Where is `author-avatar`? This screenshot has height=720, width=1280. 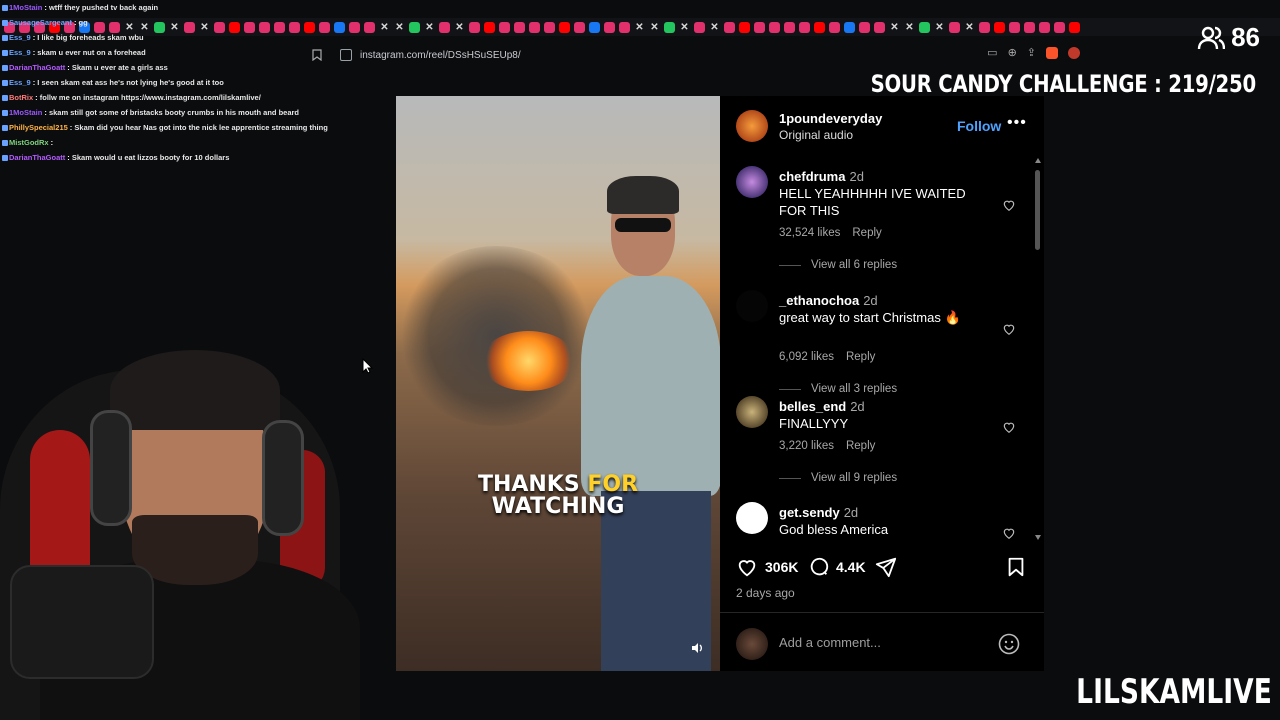 author-avatar is located at coordinates (752, 126).